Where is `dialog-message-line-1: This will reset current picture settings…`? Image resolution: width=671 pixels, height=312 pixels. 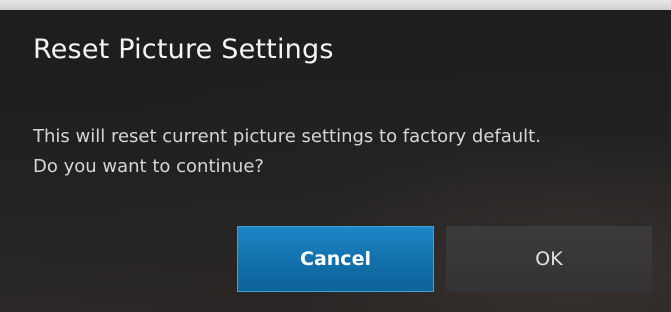
dialog-message-line-1: This will reset current picture settings… is located at coordinates (287, 136).